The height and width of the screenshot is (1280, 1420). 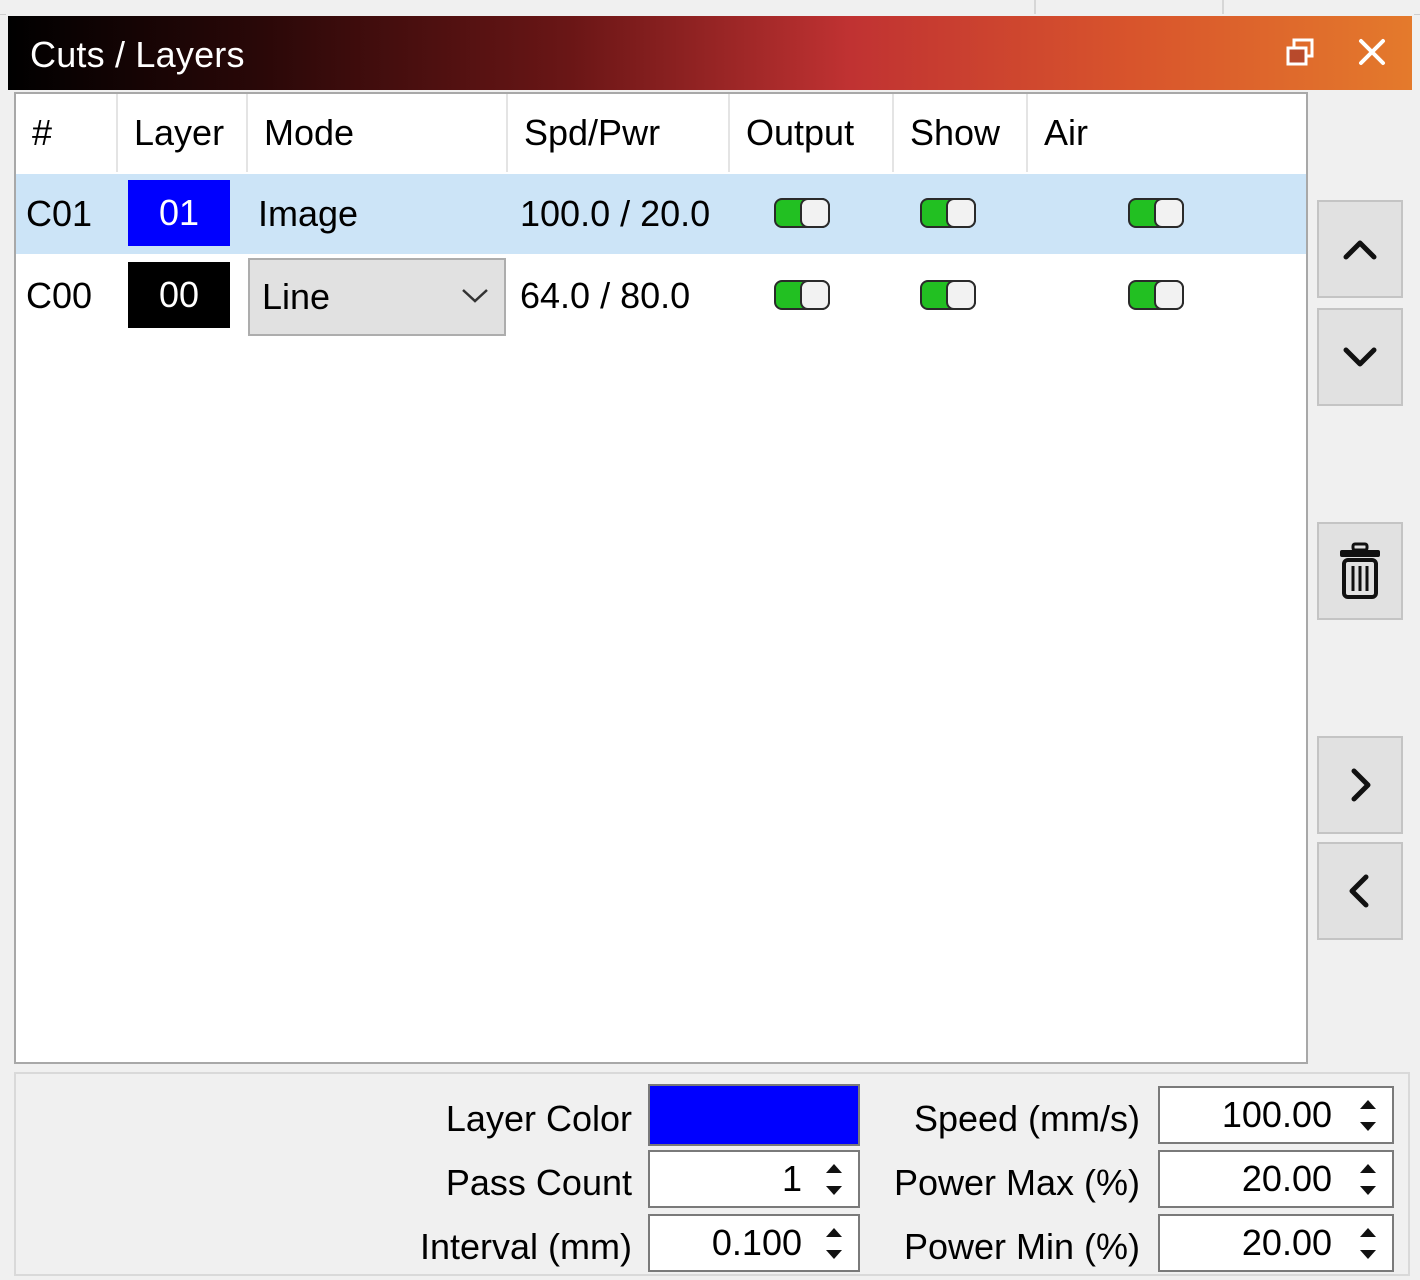 What do you see at coordinates (1167, 133) in the screenshot?
I see `column-header-air: Air` at bounding box center [1167, 133].